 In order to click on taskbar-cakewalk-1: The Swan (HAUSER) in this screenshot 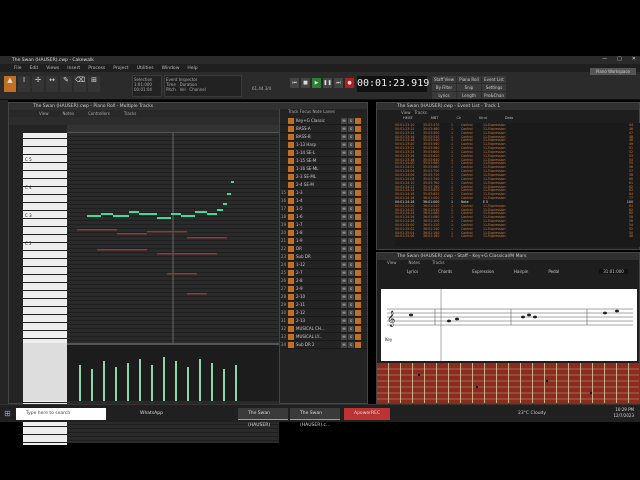, I will do `click(263, 418)`.